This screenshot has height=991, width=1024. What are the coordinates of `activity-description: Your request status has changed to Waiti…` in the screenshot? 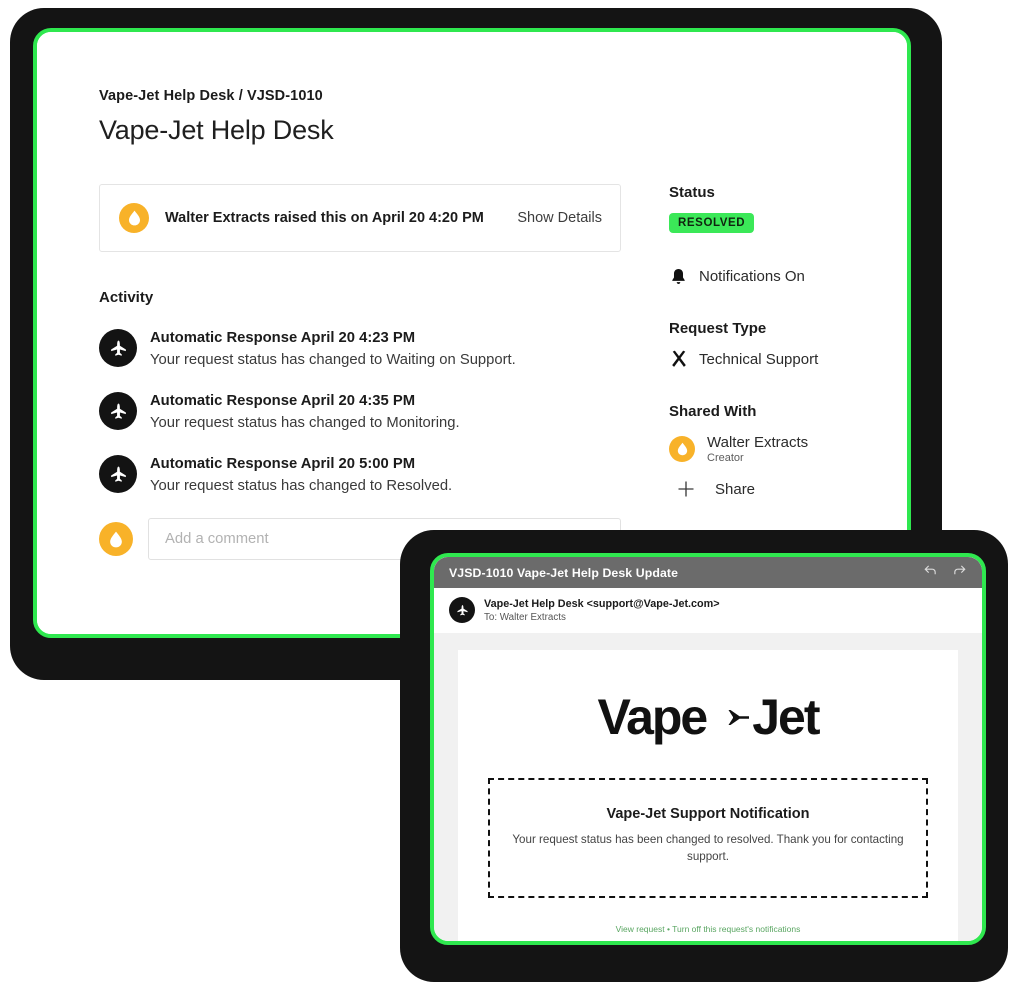 It's located at (333, 360).